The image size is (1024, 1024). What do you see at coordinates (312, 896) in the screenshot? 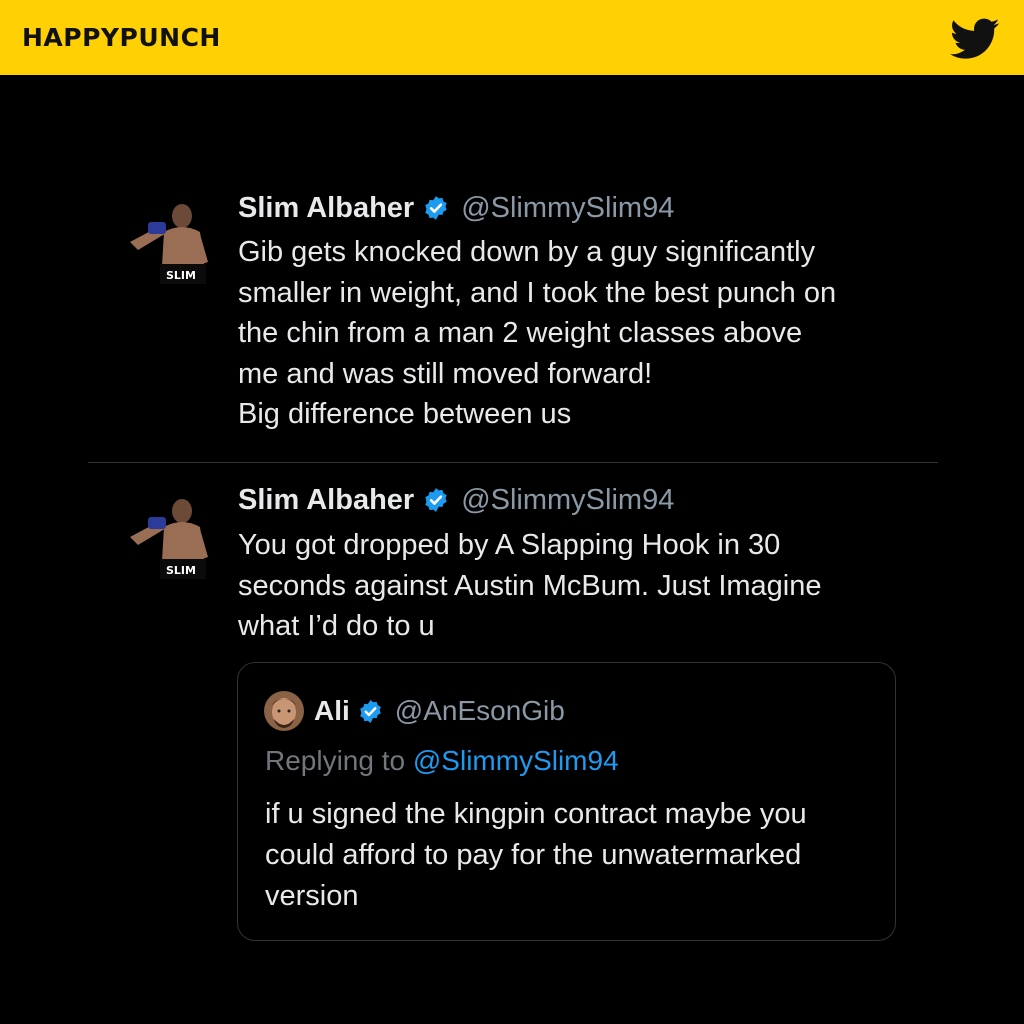
I see `quoted-tweet-line: version` at bounding box center [312, 896].